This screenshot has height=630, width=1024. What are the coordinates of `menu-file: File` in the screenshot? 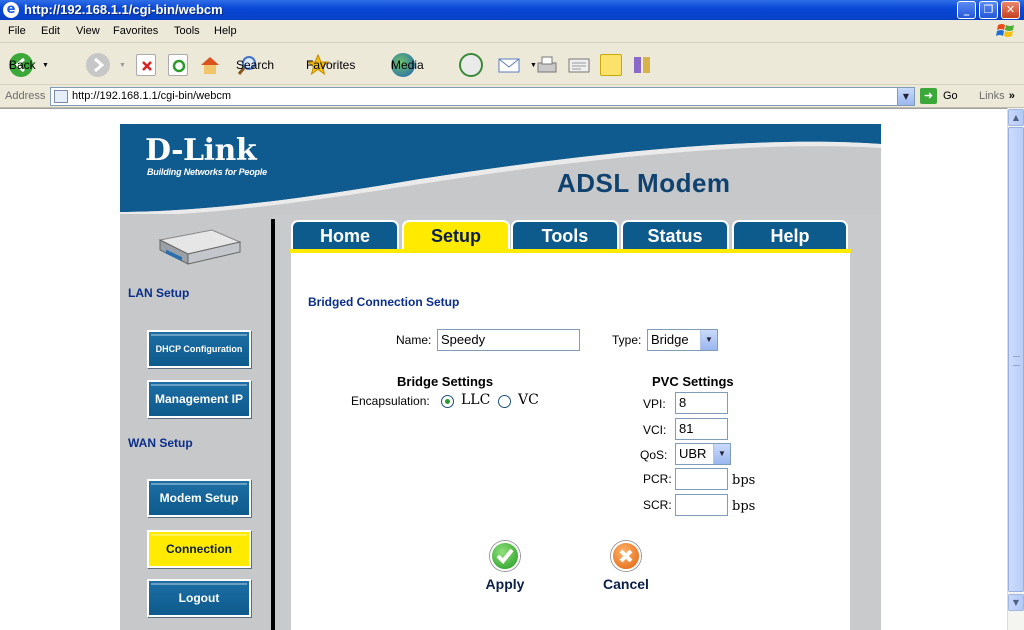 It's located at (17, 31).